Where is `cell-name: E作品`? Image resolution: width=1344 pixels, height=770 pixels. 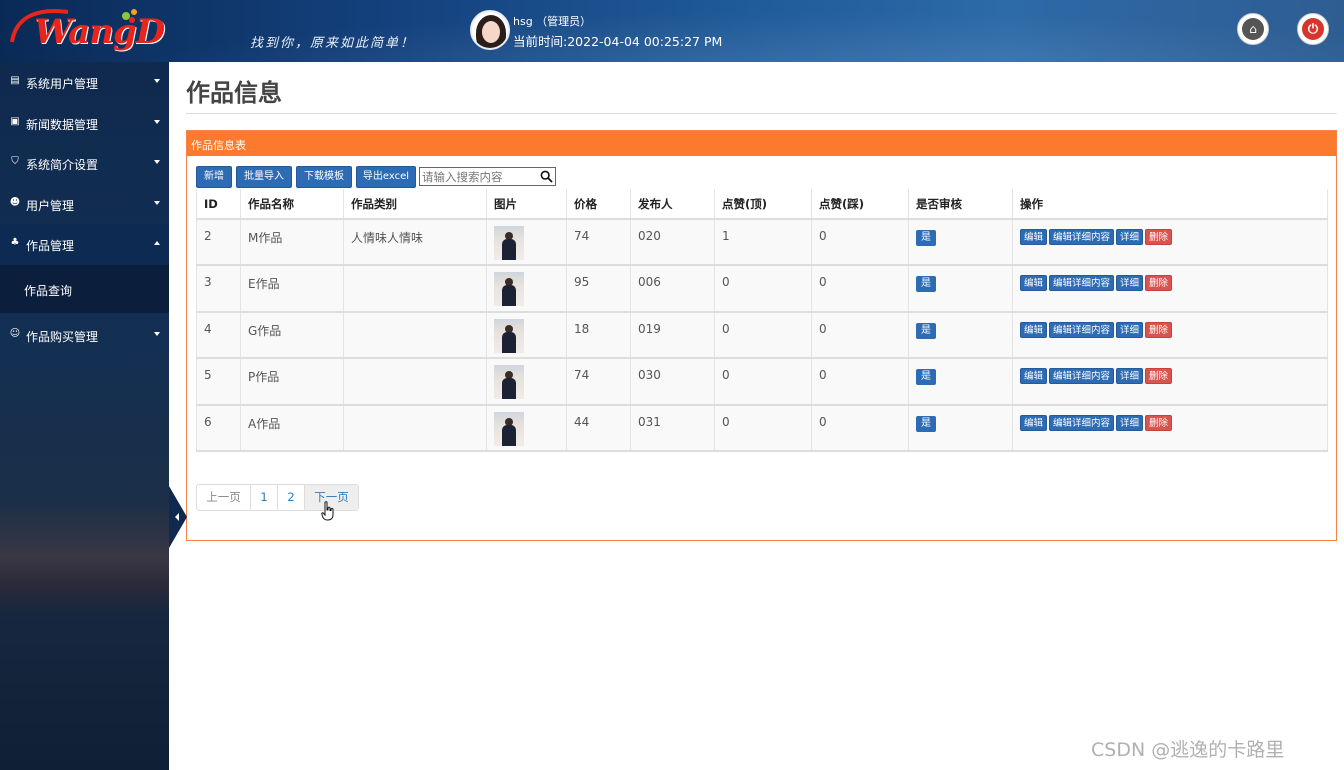
cell-name: E作品 is located at coordinates (292, 289).